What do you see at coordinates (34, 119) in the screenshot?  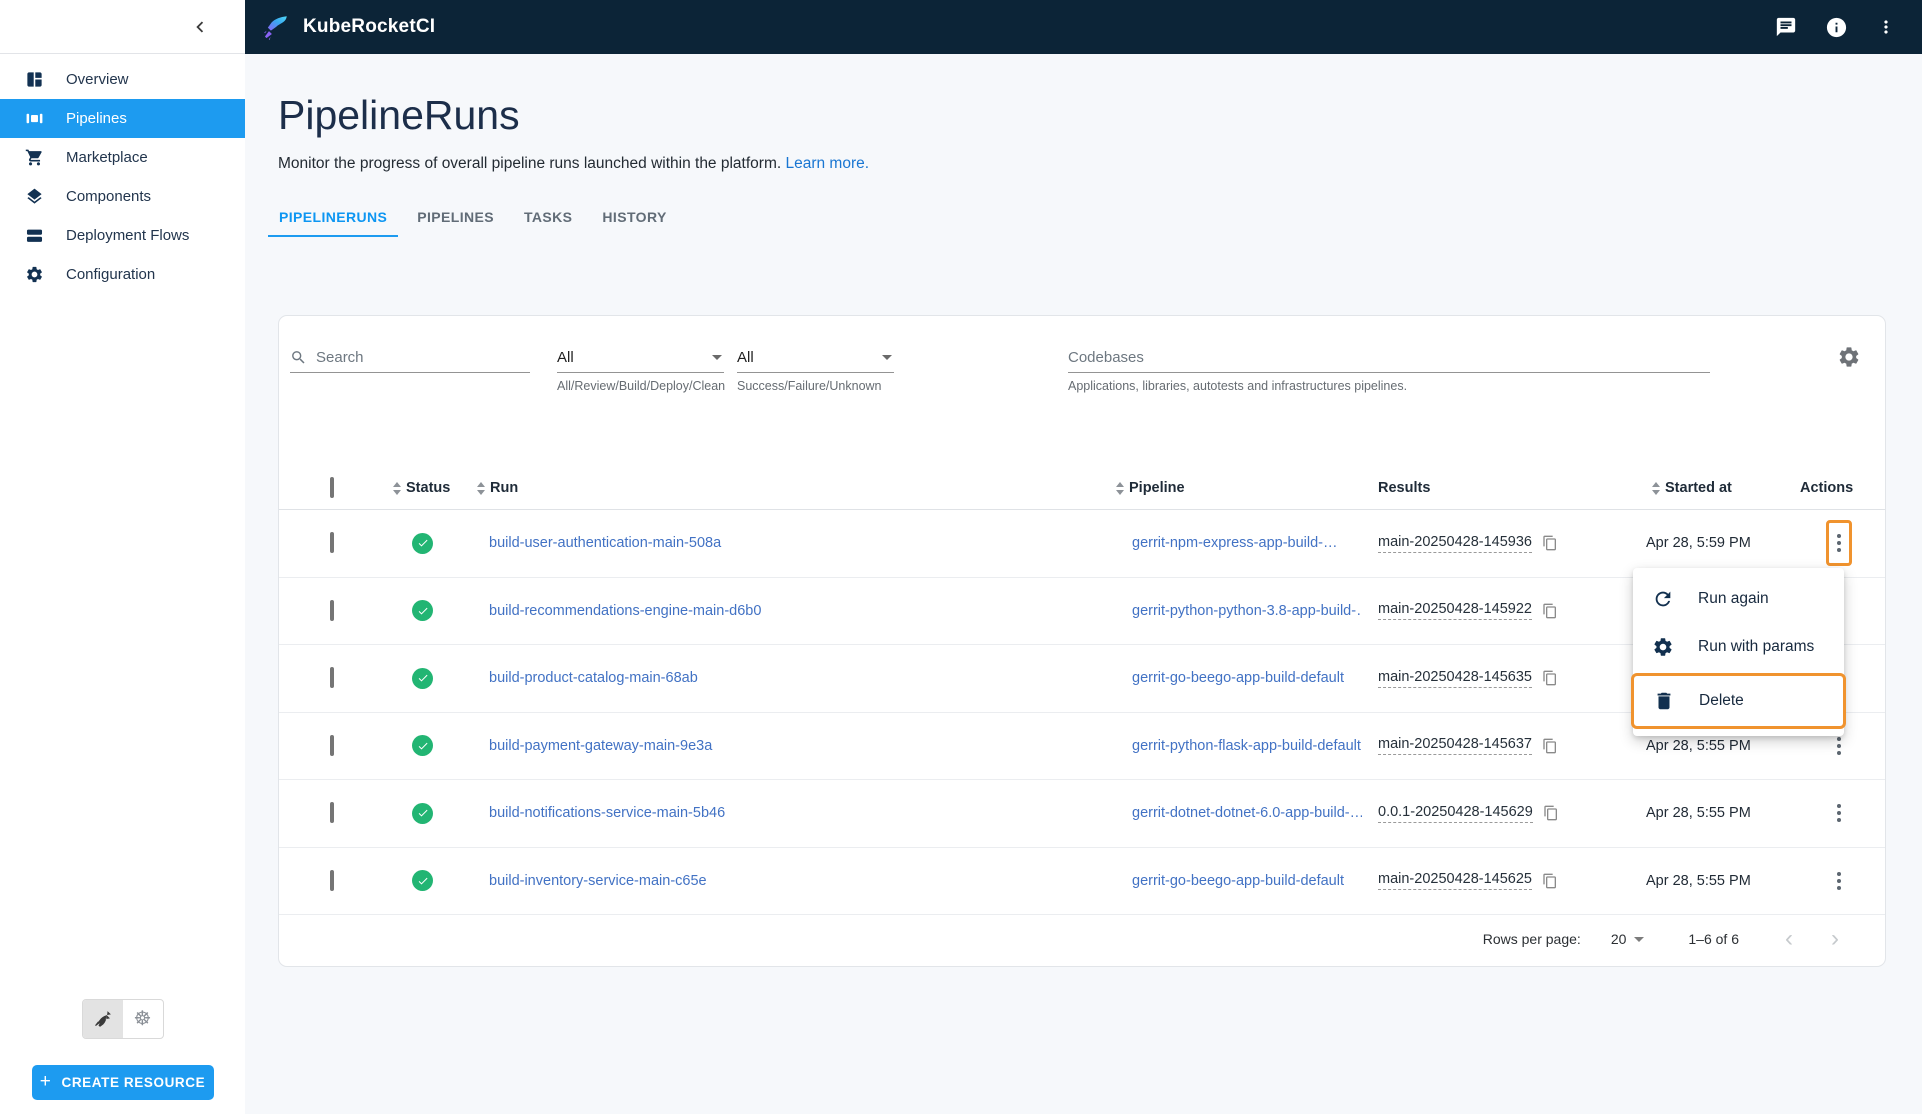 I see `pipelines-icon` at bounding box center [34, 119].